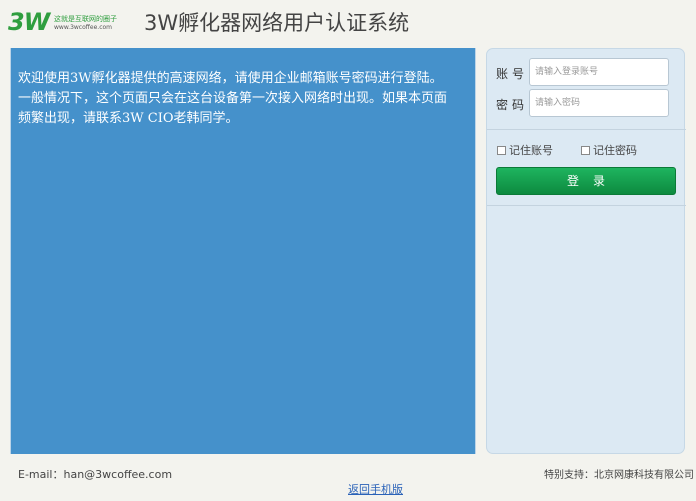 The width and height of the screenshot is (696, 501). What do you see at coordinates (599, 72) in the screenshot?
I see `account-input` at bounding box center [599, 72].